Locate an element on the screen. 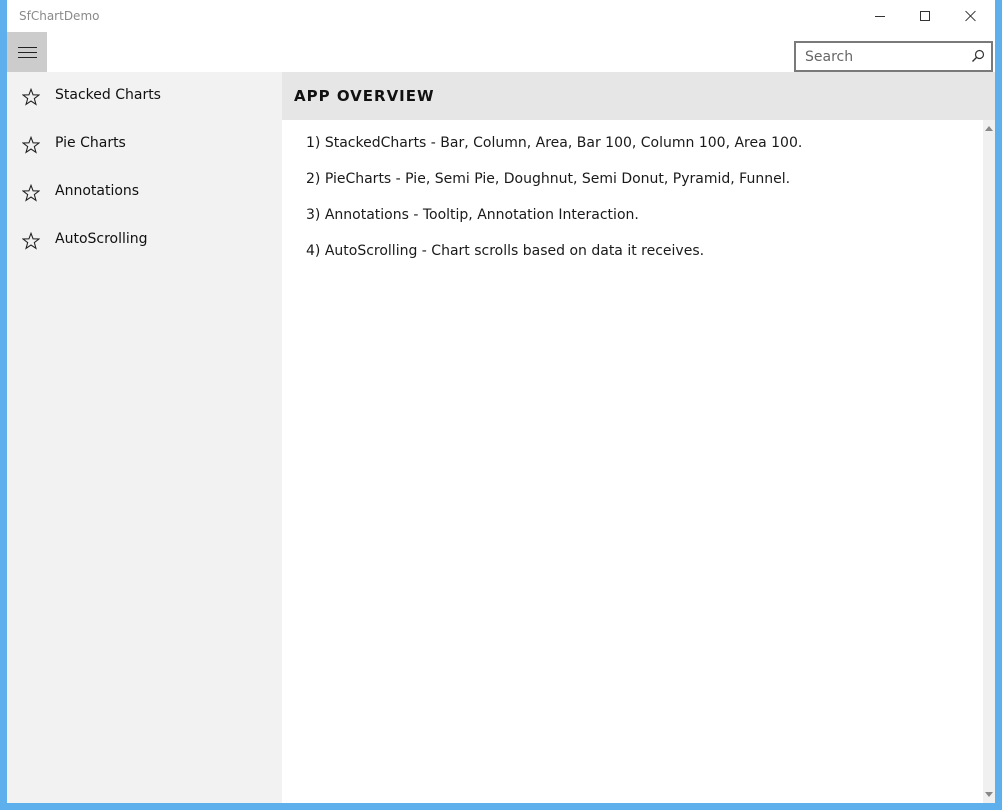  close-button is located at coordinates (971, 16).